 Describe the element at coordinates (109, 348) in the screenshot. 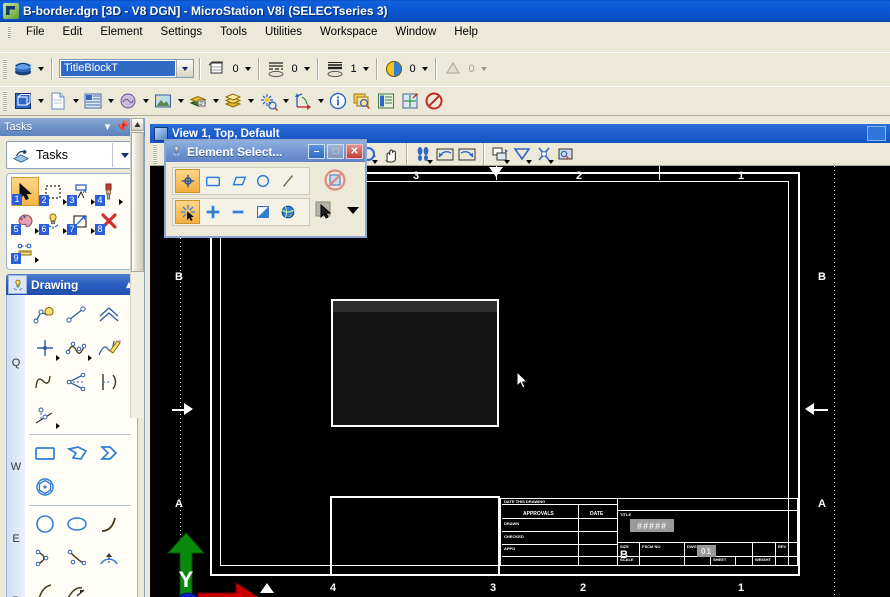

I see `tool-place-stream-line` at that location.